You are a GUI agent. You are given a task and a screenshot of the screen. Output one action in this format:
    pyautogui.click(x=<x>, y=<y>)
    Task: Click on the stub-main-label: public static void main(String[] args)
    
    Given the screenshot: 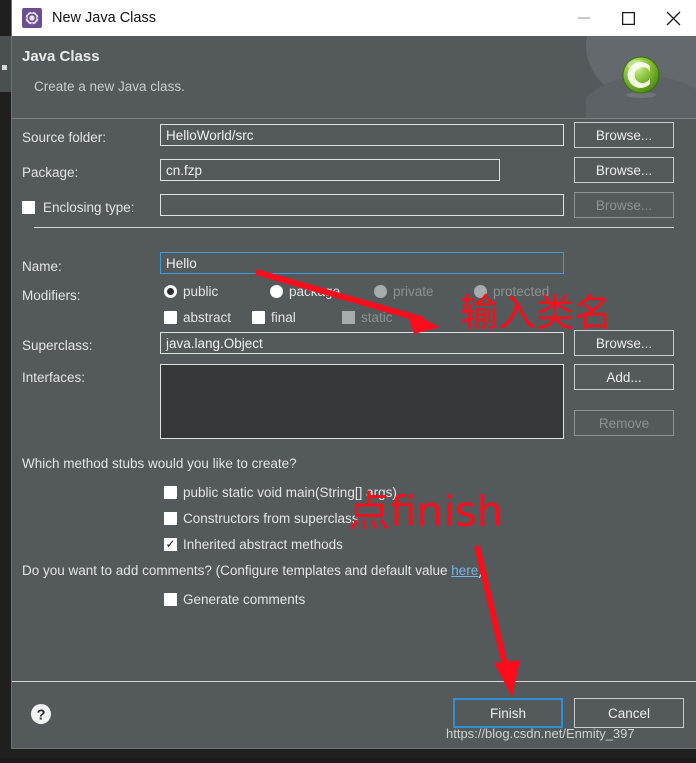 What is the action you would take?
    pyautogui.click(x=290, y=492)
    